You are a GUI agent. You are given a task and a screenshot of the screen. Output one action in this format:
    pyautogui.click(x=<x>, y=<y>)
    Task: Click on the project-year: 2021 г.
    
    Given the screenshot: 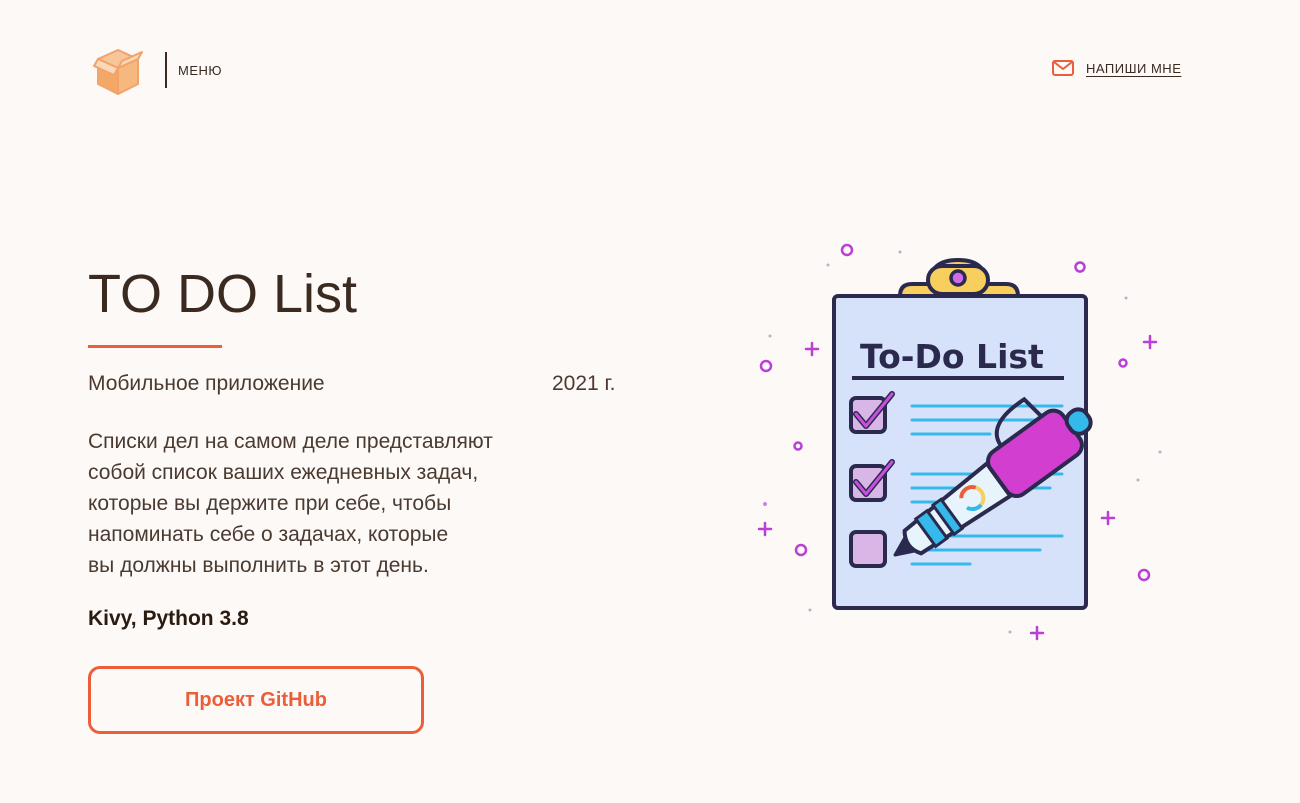 What is the action you would take?
    pyautogui.click(x=584, y=383)
    